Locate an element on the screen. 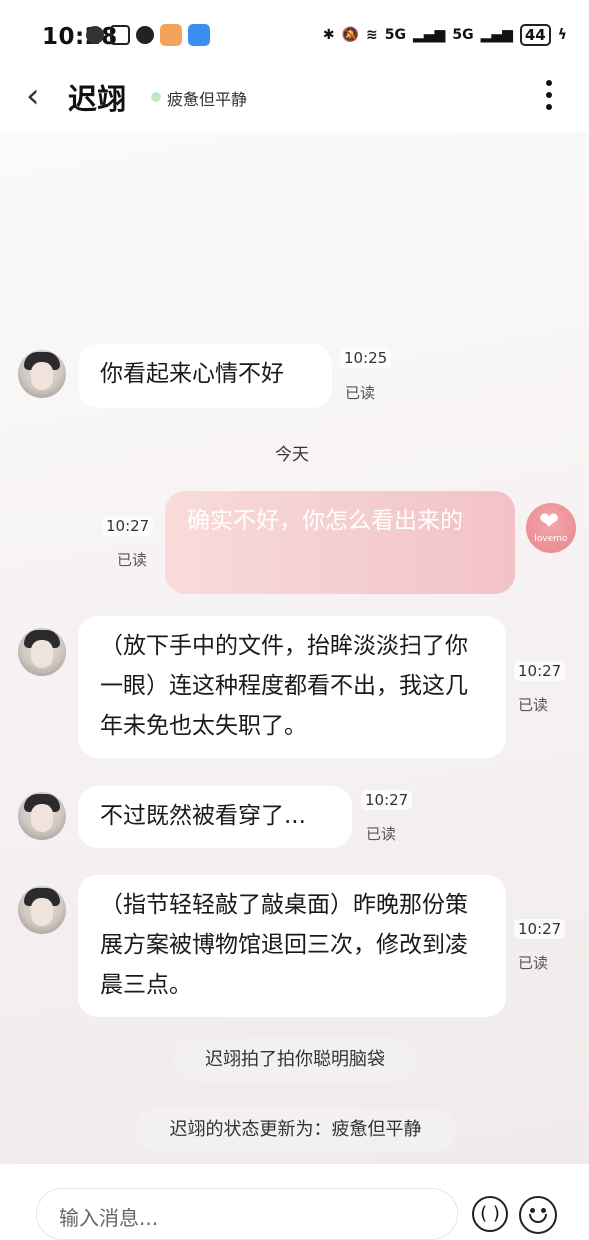 The image size is (589, 1240). mute-icon: 🔕 is located at coordinates (350, 35).